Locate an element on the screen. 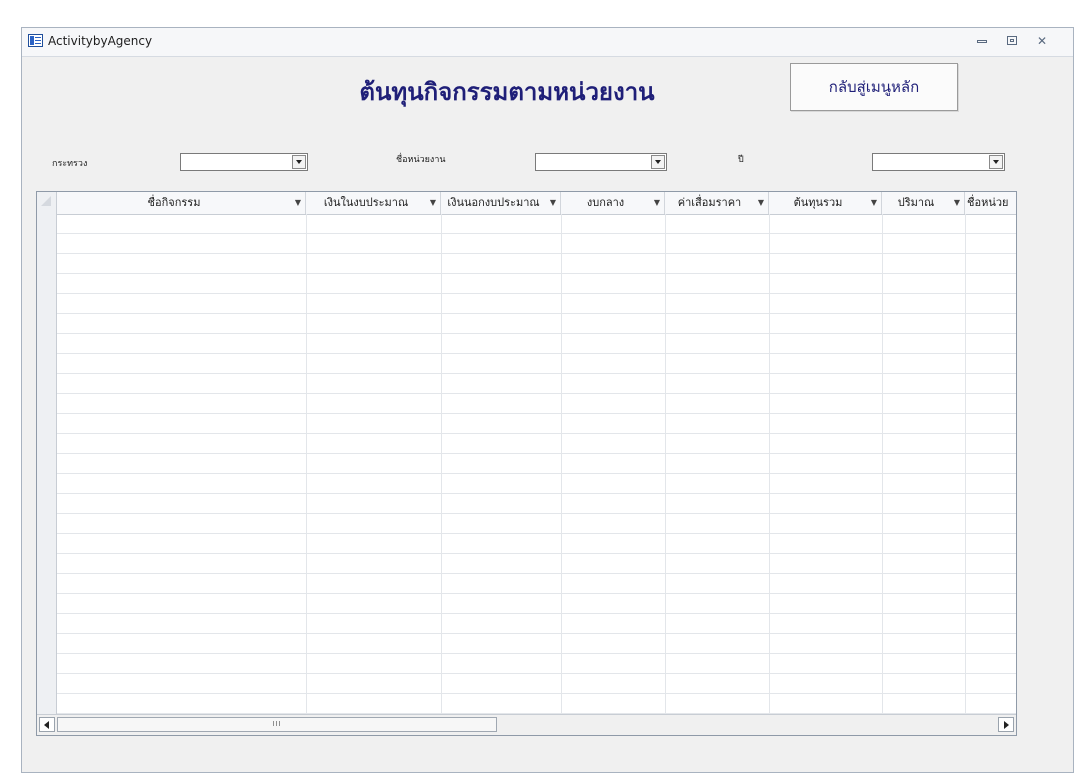 This screenshot has height=779, width=1079. column-header-total-cost: ต้นทุนรวม ▼ is located at coordinates (825, 203).